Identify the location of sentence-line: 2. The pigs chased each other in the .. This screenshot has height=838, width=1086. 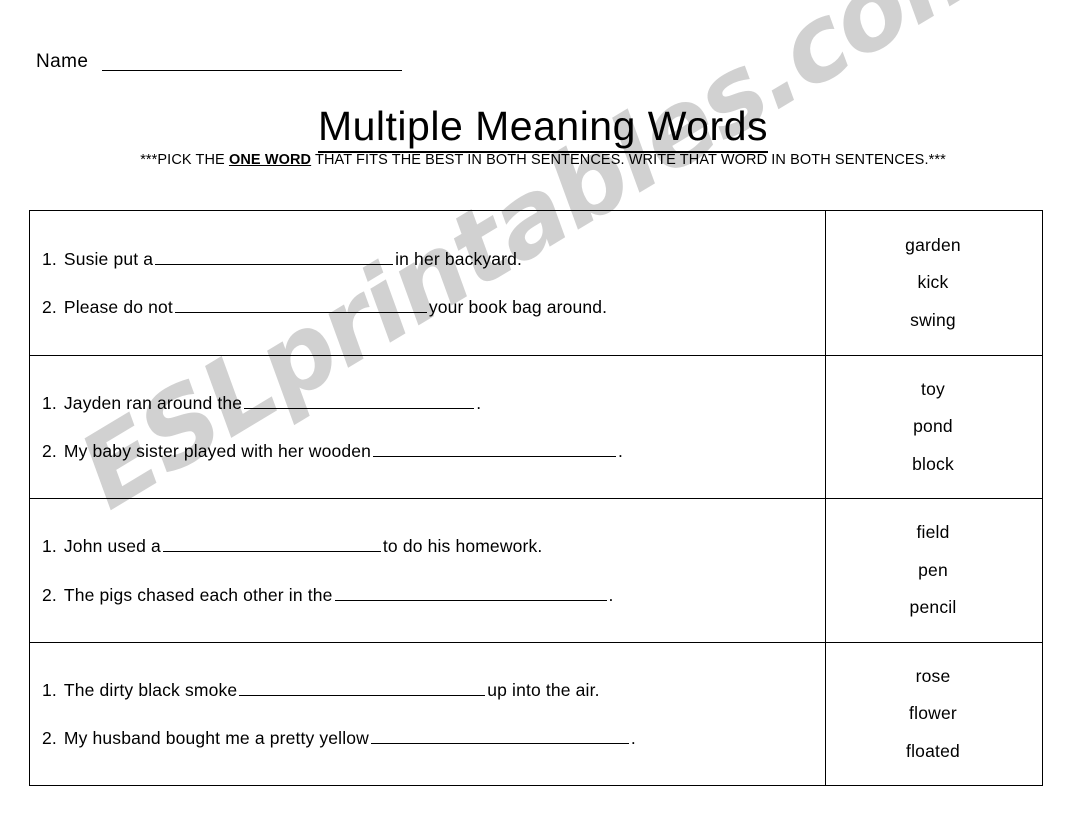
(428, 595).